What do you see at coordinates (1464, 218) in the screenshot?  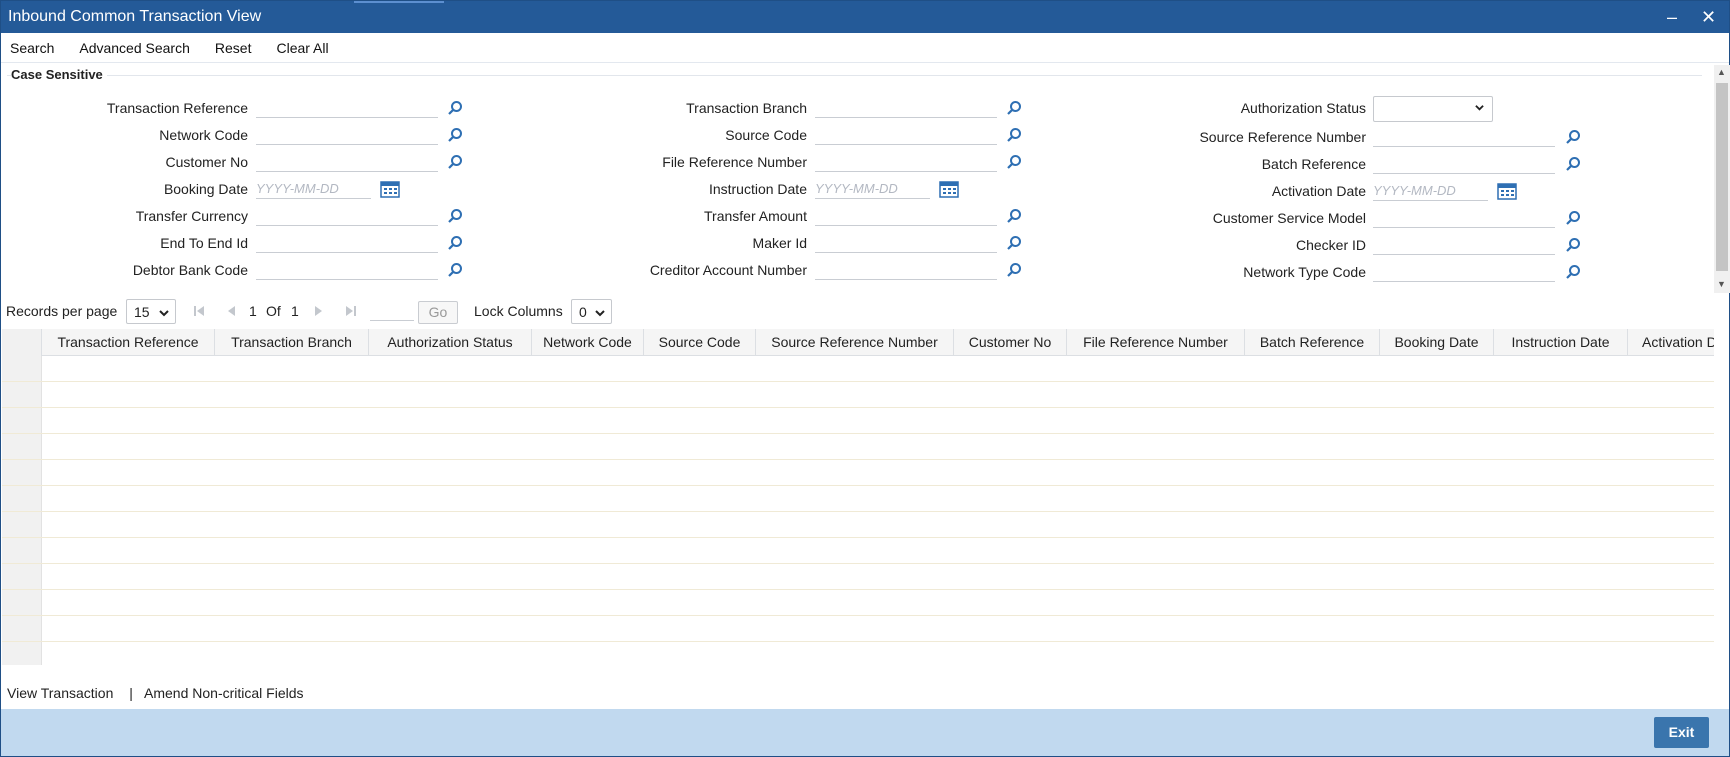 I see `customer-service-model-input` at bounding box center [1464, 218].